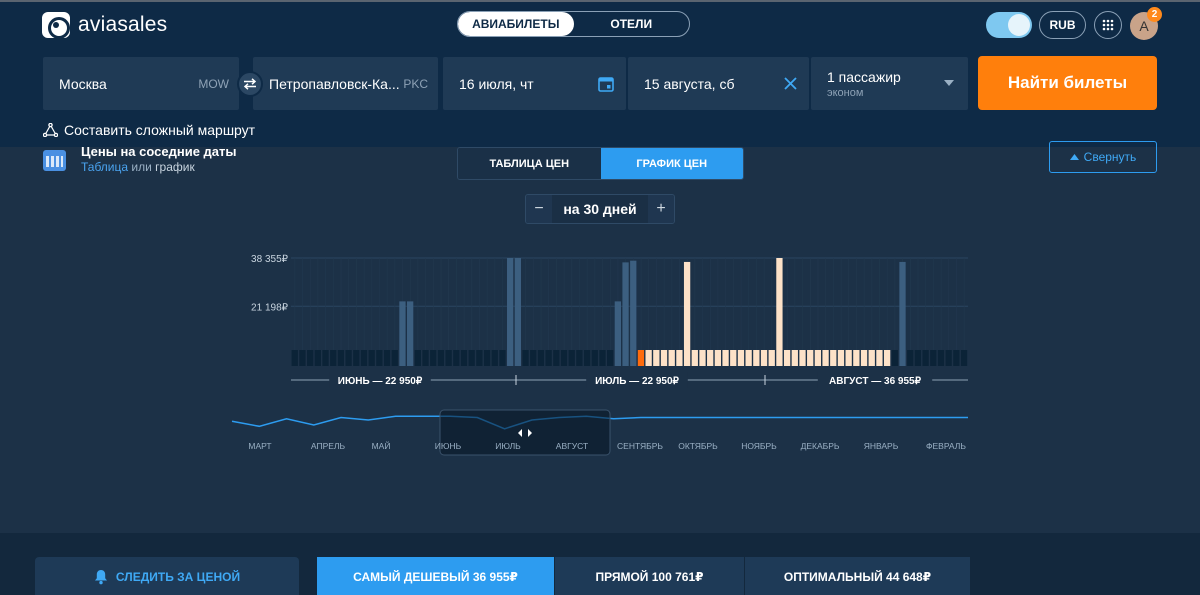  I want to click on follow-price-button: СЛЕДИТЬ ЗА ЦЕНОЙ, so click(167, 576).